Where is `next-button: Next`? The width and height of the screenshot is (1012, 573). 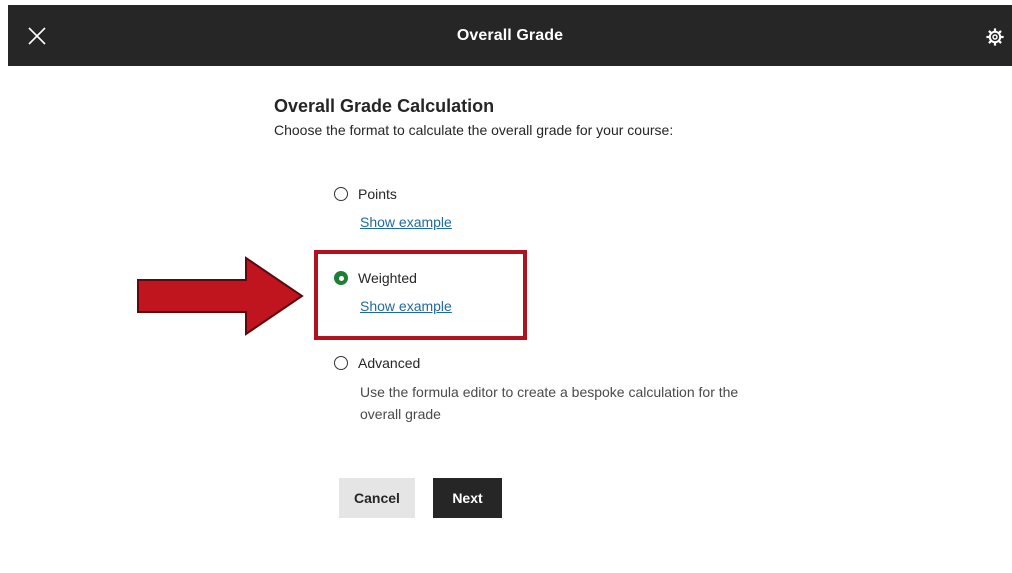
next-button: Next is located at coordinates (467, 498).